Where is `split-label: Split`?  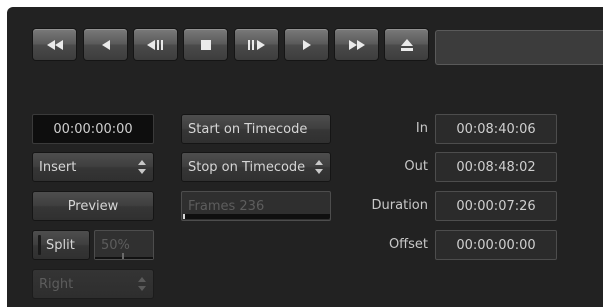 split-label: Split is located at coordinates (60, 245).